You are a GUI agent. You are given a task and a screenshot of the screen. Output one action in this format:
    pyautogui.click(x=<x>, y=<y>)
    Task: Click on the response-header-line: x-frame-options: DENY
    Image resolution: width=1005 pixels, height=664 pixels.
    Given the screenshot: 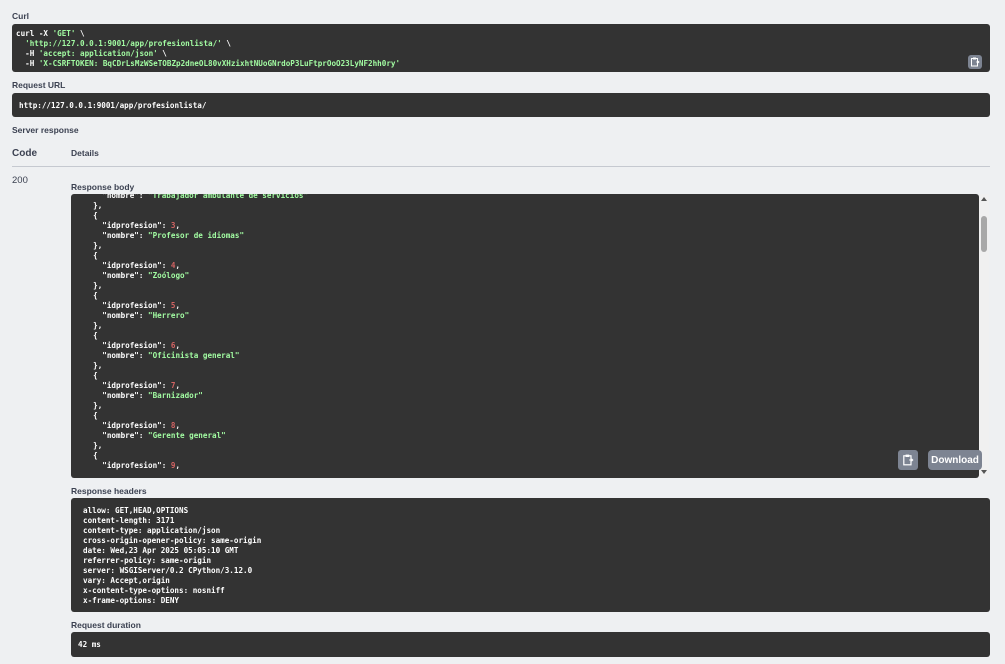 What is the action you would take?
    pyautogui.click(x=131, y=600)
    